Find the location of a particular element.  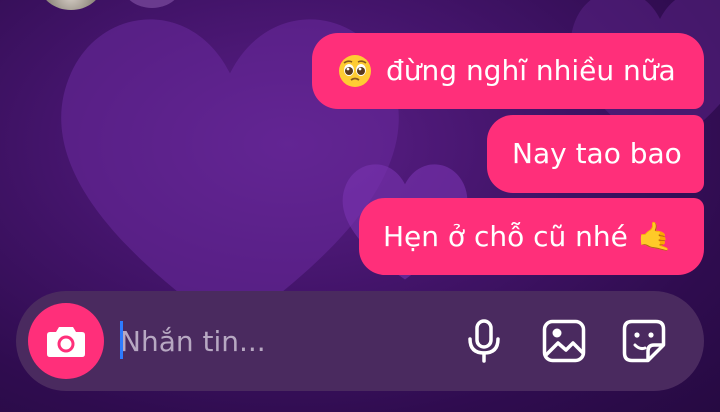

outgoing-message-bubble: Hẹn ở chỗ cũ nhé 🤙 is located at coordinates (531, 236).